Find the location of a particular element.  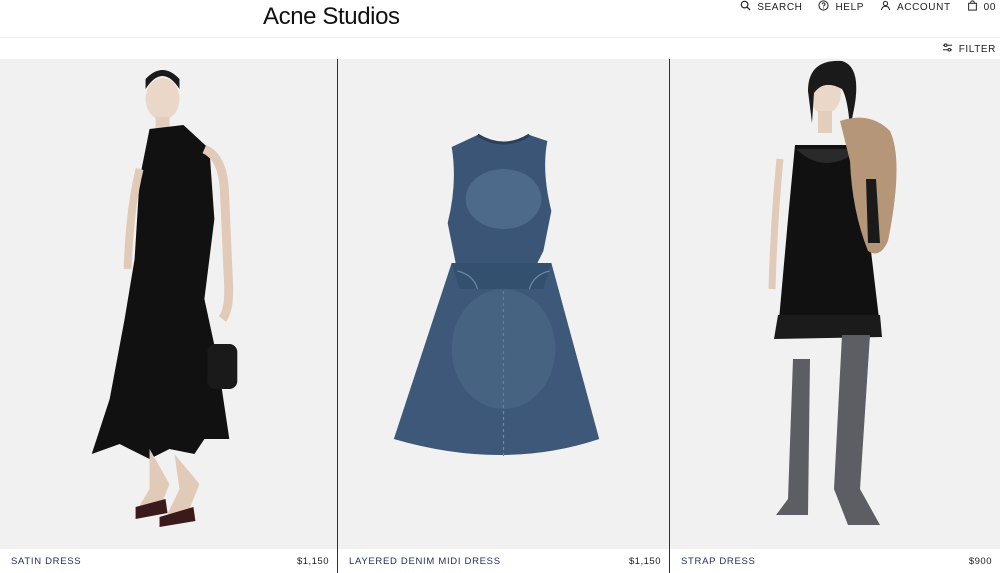

filter-button: FILTER is located at coordinates (969, 49).